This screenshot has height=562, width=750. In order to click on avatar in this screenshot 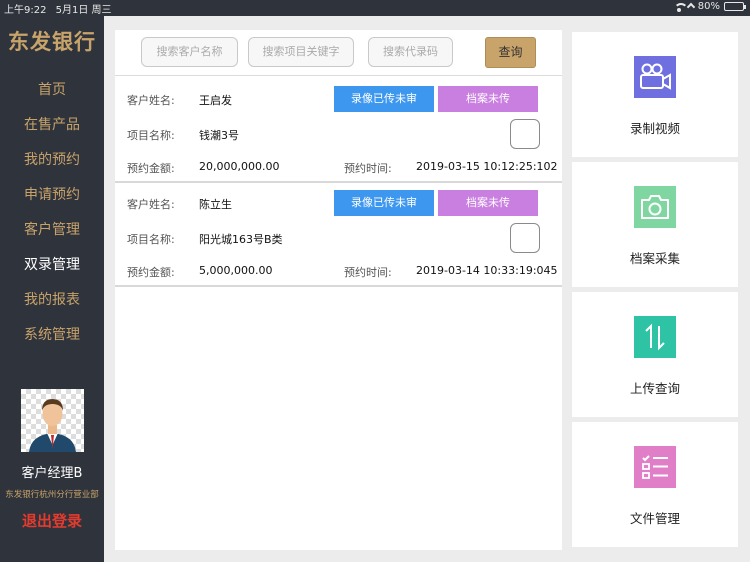, I will do `click(52, 420)`.